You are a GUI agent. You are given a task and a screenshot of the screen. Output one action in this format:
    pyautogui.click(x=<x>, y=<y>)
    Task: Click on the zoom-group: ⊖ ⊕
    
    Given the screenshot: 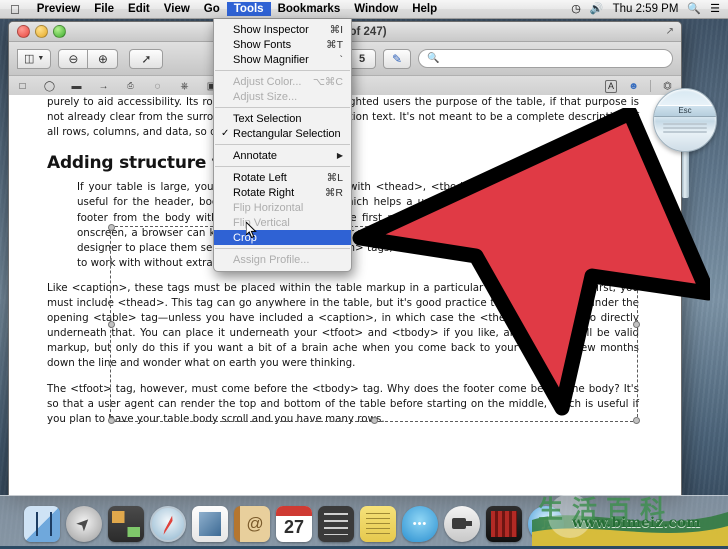 What is the action you would take?
    pyautogui.click(x=88, y=58)
    